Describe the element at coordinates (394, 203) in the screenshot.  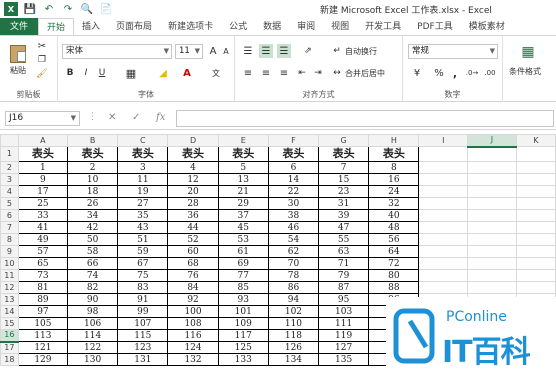
I see `cell: 32` at that location.